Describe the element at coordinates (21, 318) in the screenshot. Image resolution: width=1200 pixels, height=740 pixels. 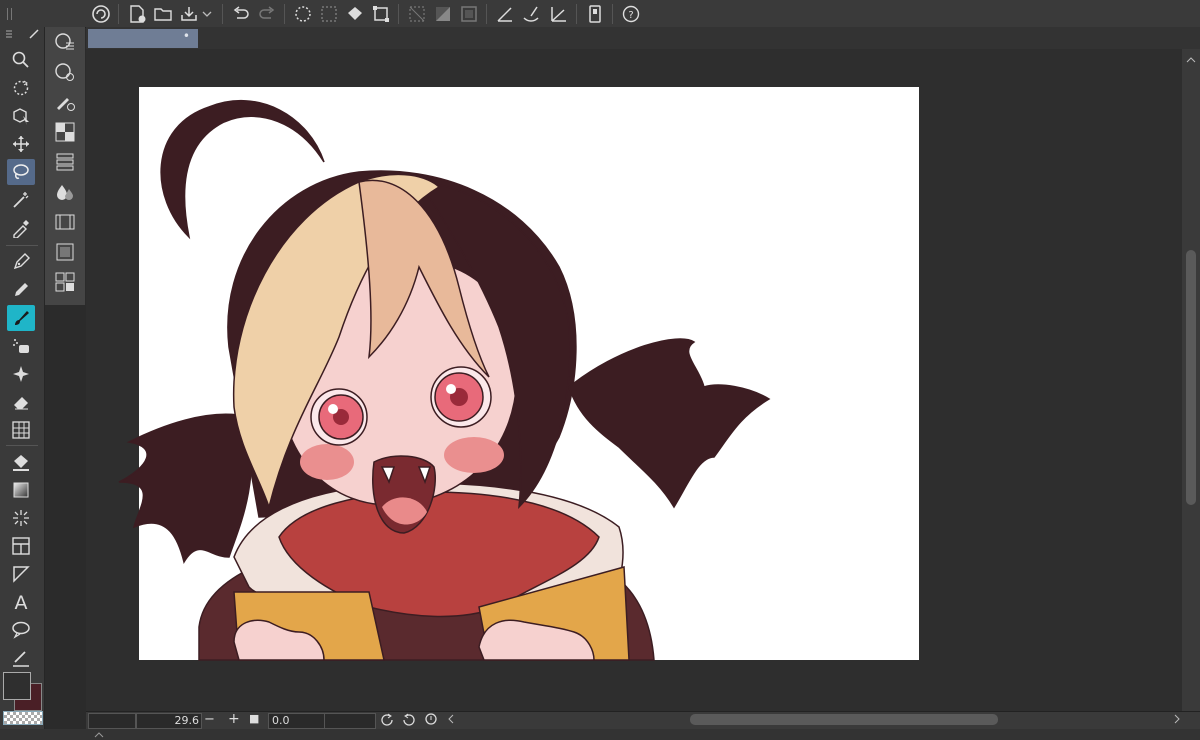
I see `brush-icon` at that location.